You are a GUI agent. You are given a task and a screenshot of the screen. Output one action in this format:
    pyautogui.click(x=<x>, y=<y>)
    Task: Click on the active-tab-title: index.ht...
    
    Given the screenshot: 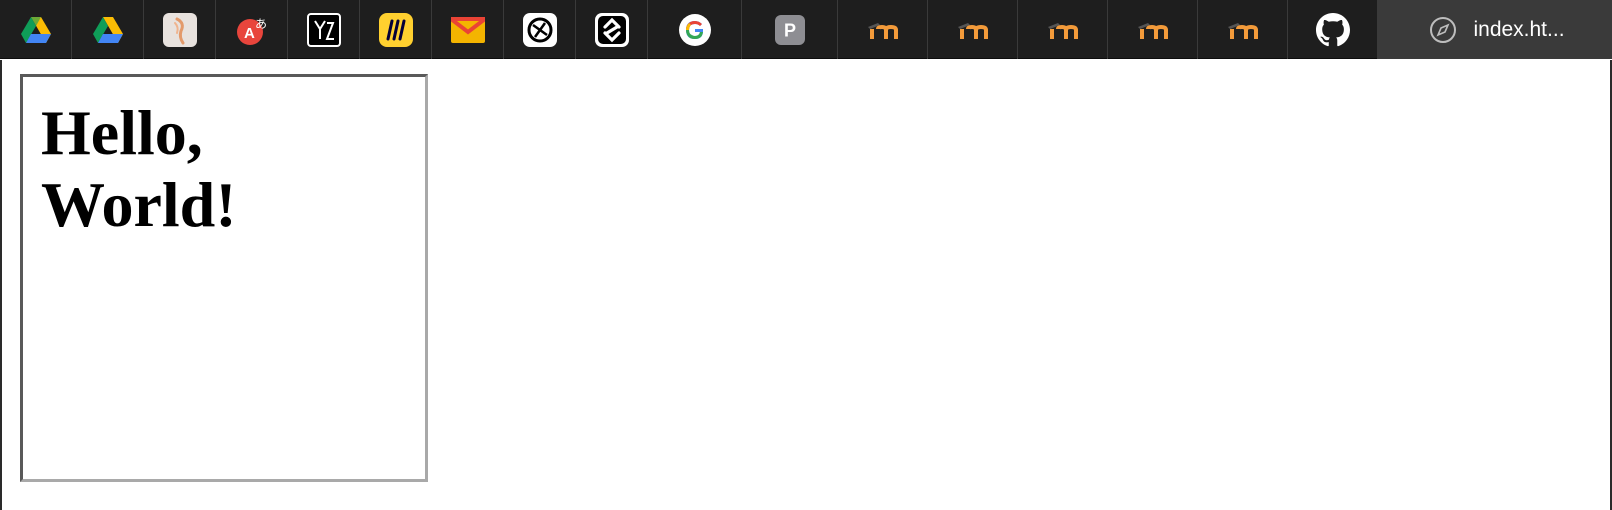 What is the action you would take?
    pyautogui.click(x=1519, y=29)
    